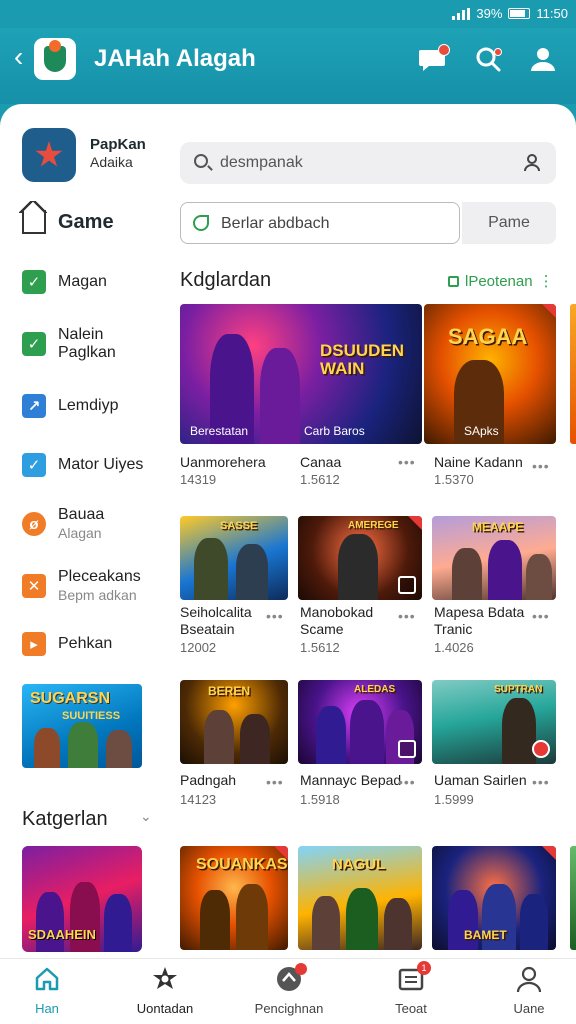  Describe the element at coordinates (489, 13) in the screenshot. I see `battery-percent: 39%` at that location.